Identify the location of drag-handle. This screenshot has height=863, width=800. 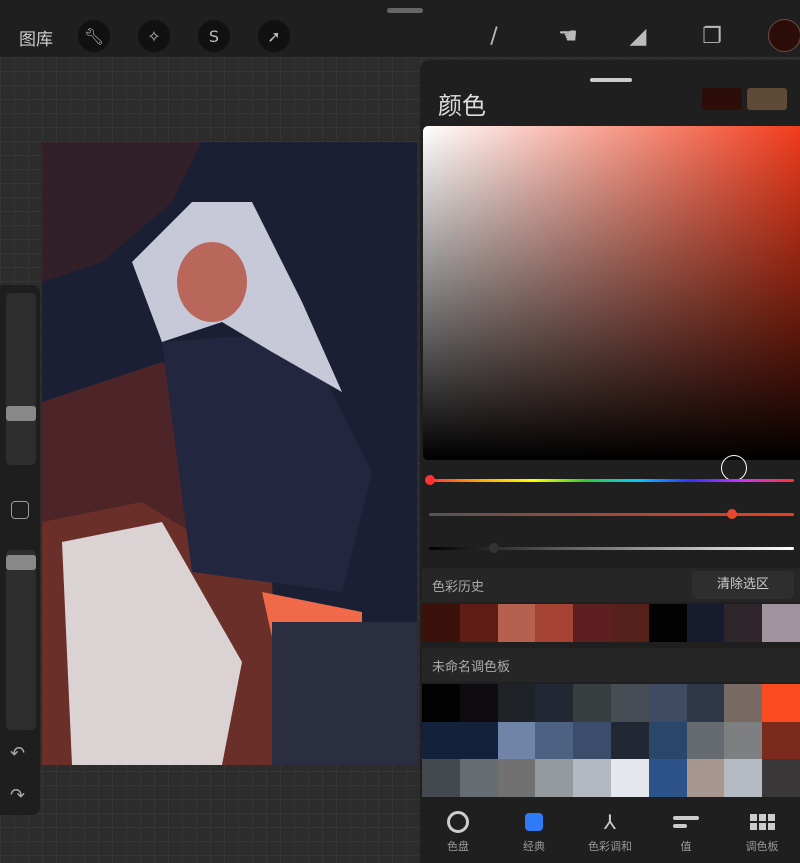
(405, 10).